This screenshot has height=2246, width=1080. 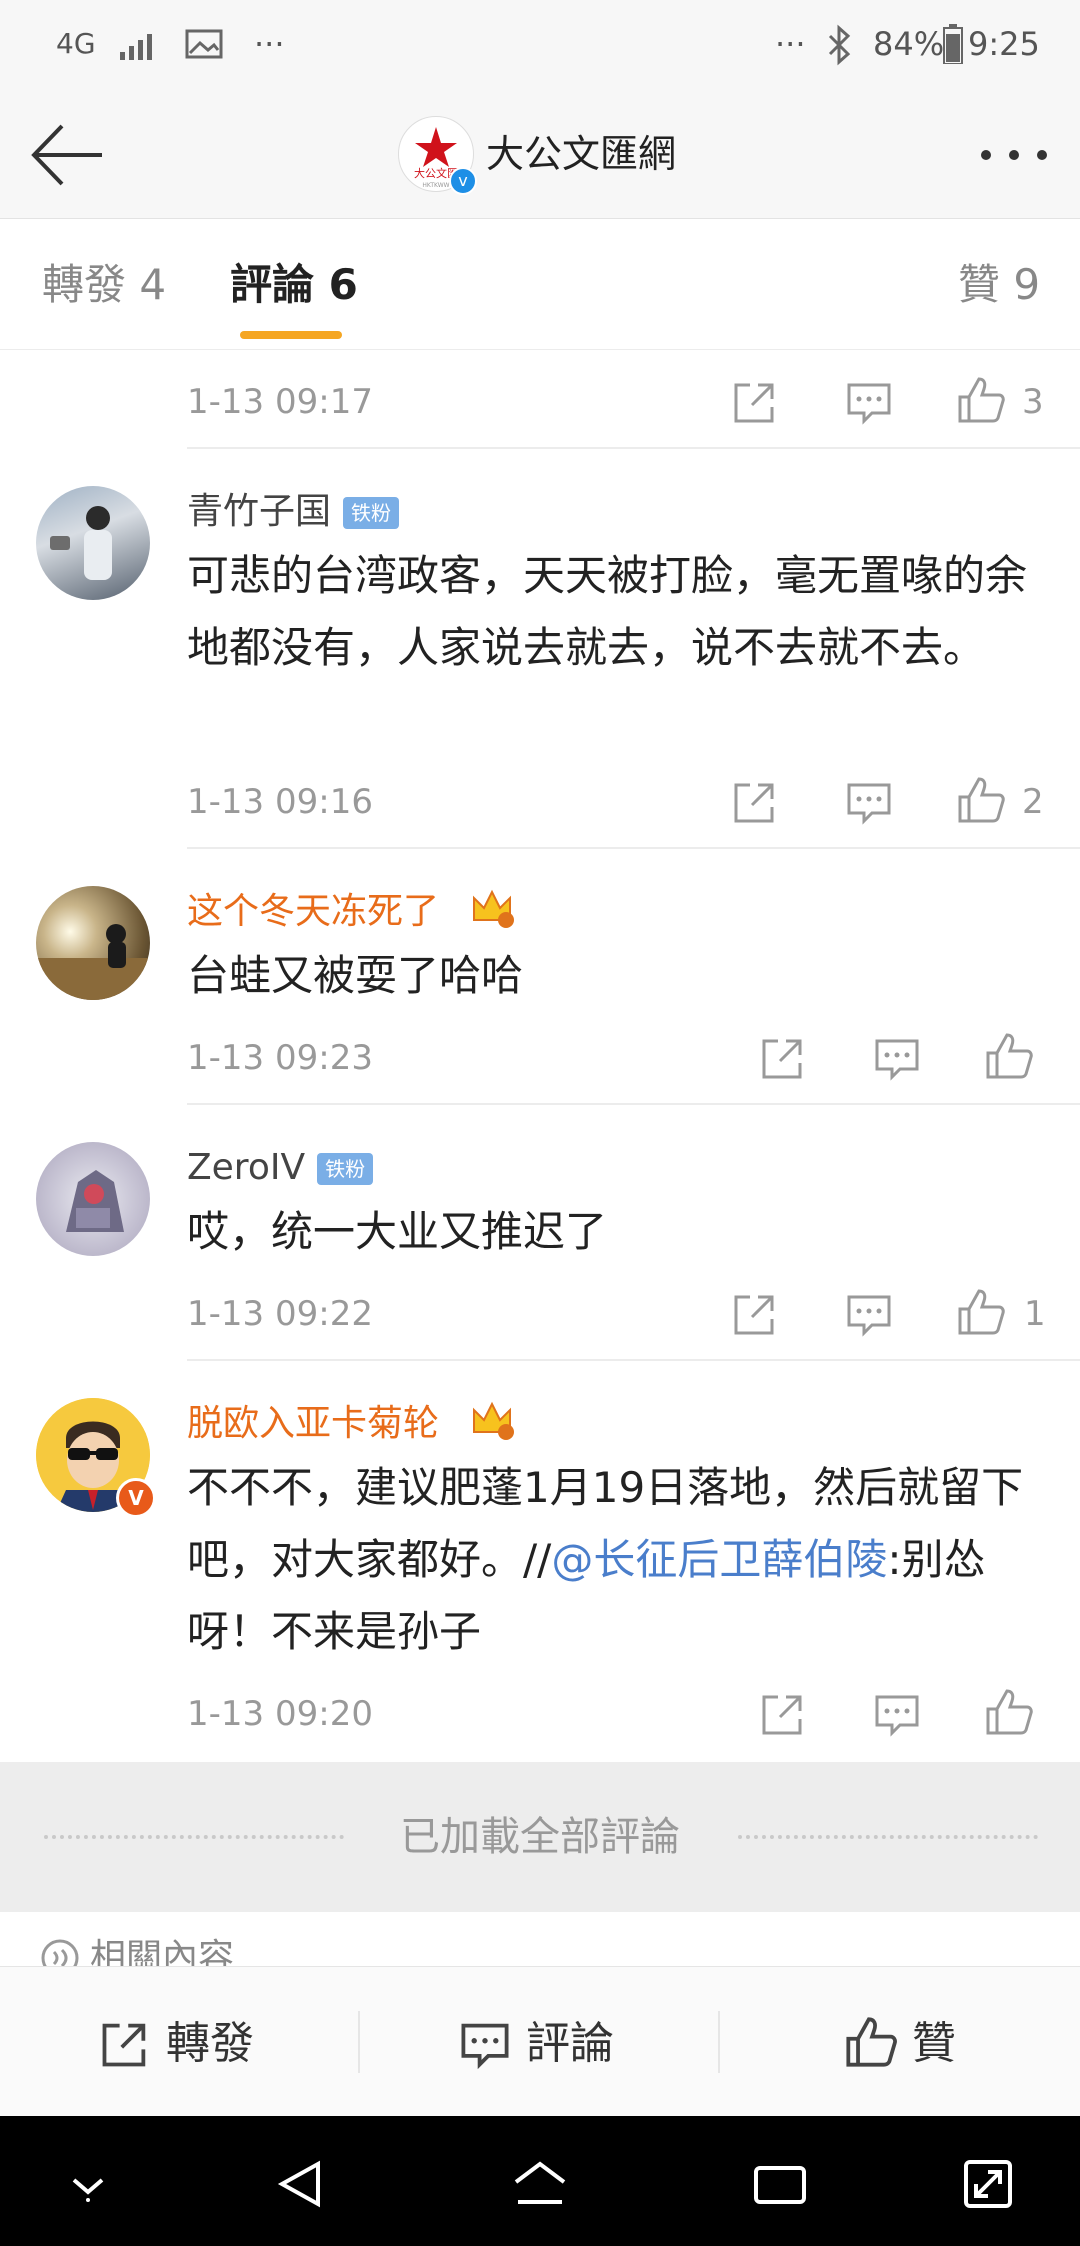 What do you see at coordinates (437, 155) in the screenshot?
I see `account-logo: 大公文匯 HKTKWW v` at bounding box center [437, 155].